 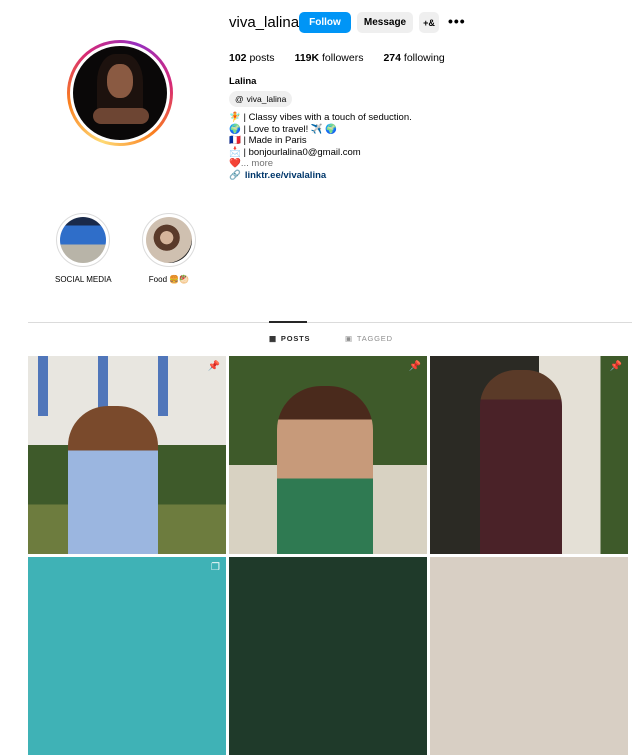 What do you see at coordinates (257, 163) in the screenshot?
I see `bio-more-link: ... more` at bounding box center [257, 163].